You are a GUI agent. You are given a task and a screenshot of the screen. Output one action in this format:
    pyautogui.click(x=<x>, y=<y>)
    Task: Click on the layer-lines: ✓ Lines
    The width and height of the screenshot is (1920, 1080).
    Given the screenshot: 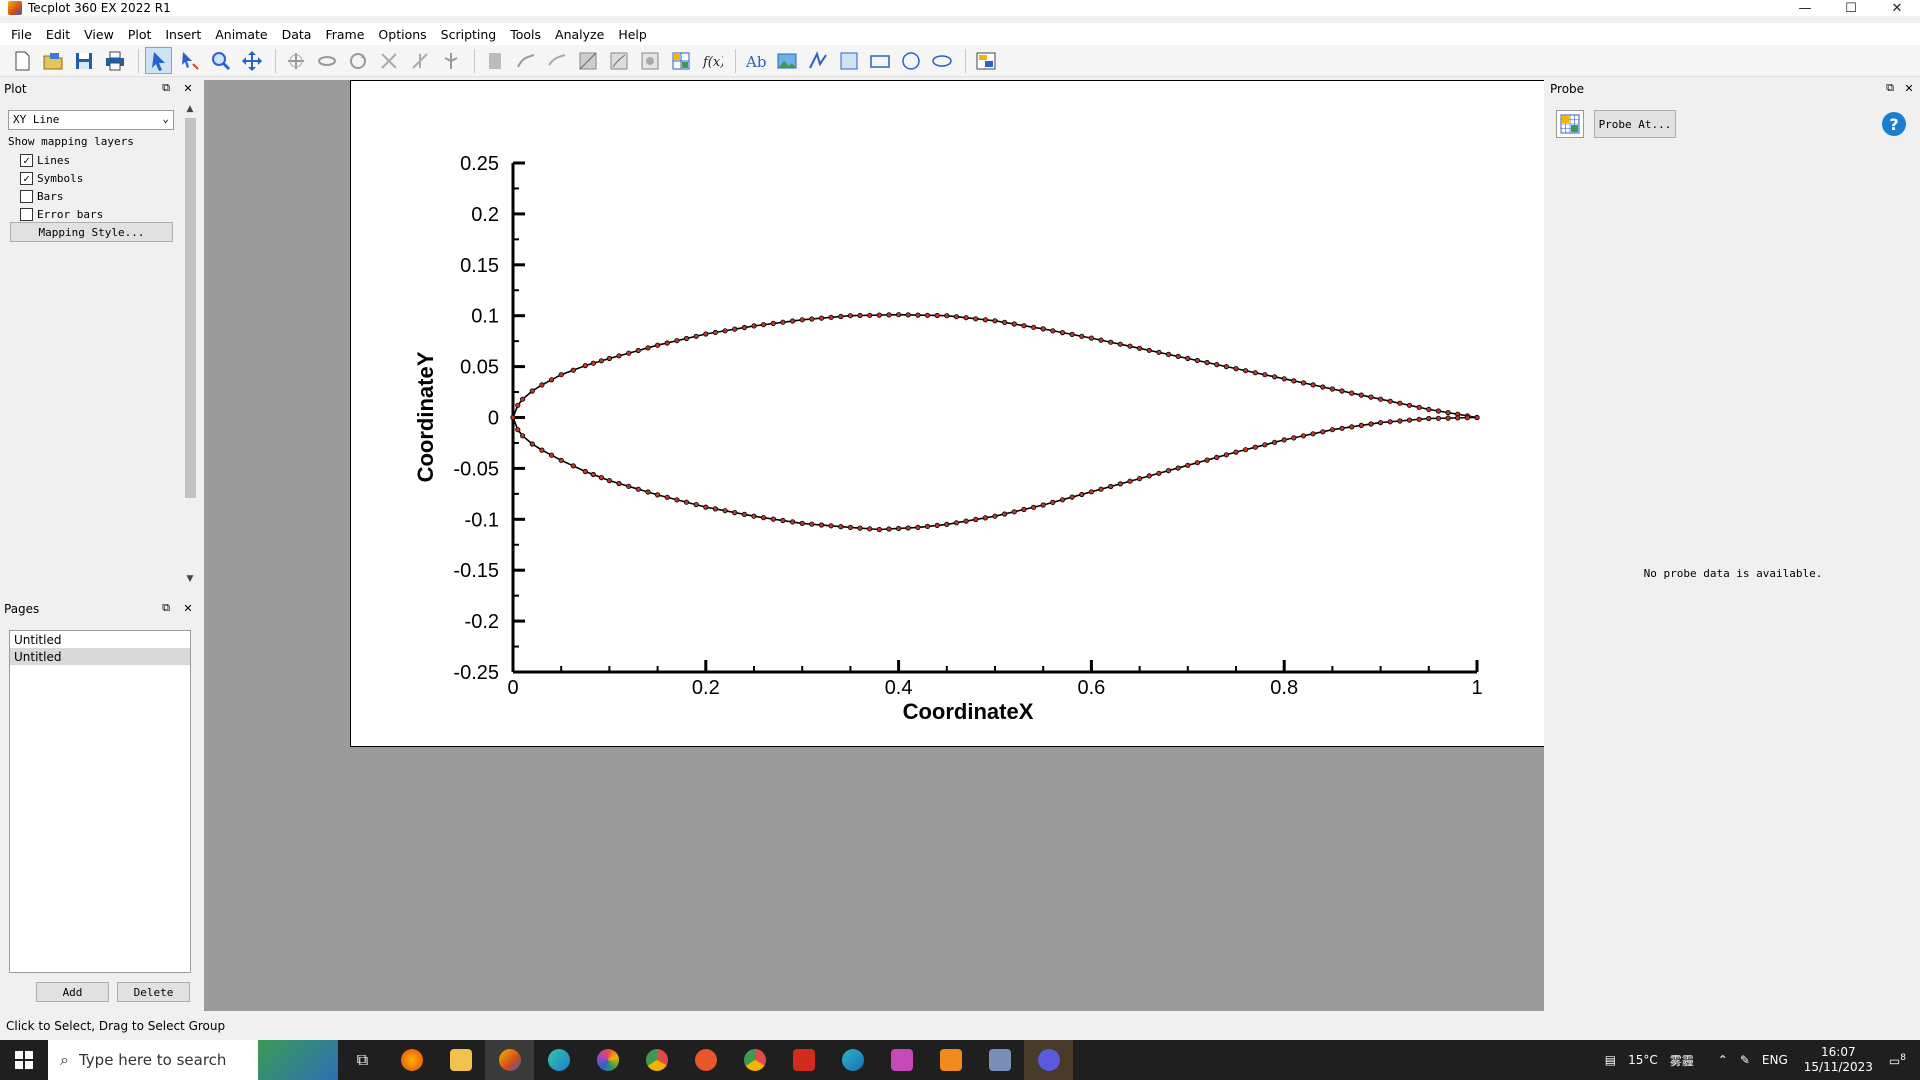 What is the action you would take?
    pyautogui.click(x=45, y=160)
    